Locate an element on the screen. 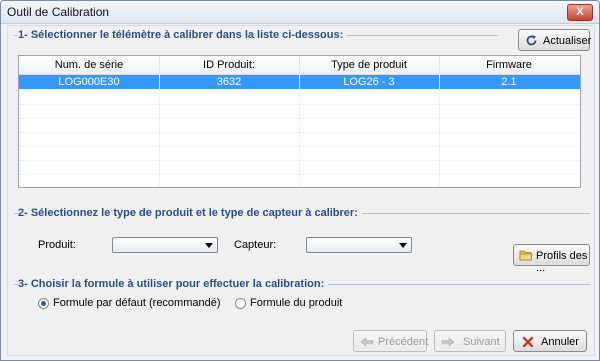 The image size is (600, 361). column-header-product-id: ID Produit: is located at coordinates (229, 65).